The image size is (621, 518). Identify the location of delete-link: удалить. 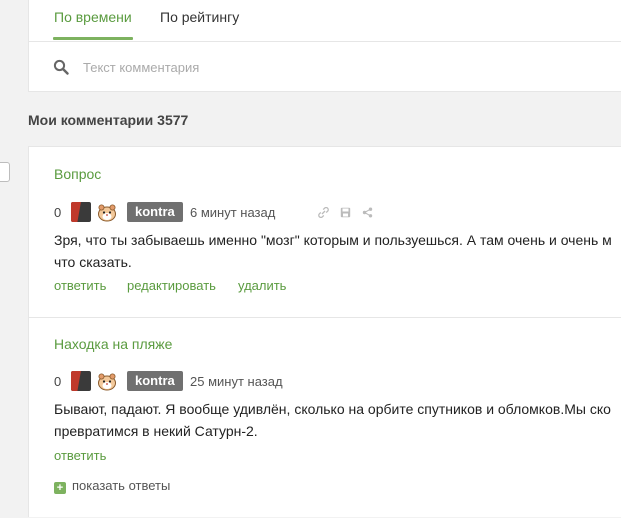
(262, 285).